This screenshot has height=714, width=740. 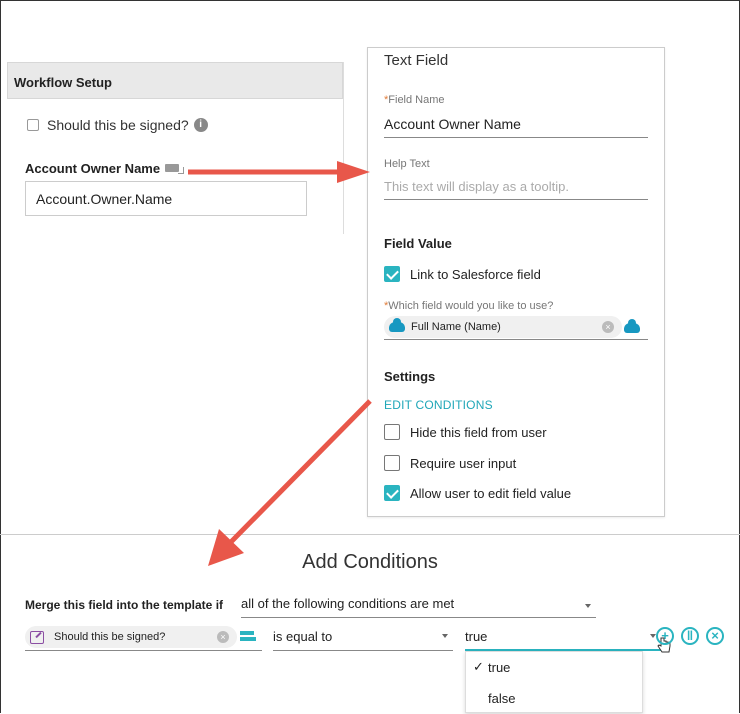 What do you see at coordinates (563, 638) in the screenshot?
I see `value-select: true` at bounding box center [563, 638].